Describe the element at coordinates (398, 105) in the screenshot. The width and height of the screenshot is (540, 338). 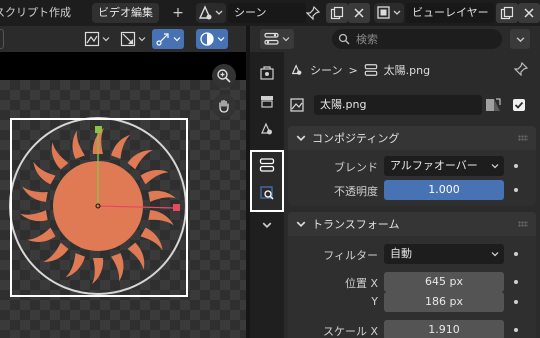
I see `strip-name-field: 太陽.png` at that location.